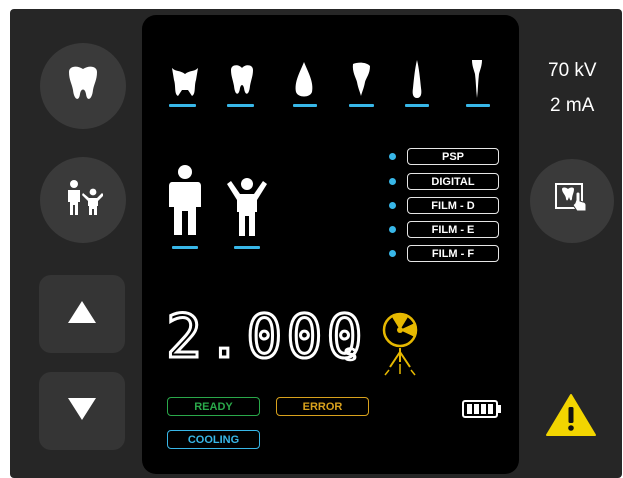 This screenshot has height=478, width=623. What do you see at coordinates (361, 105) in the screenshot?
I see `tooth-upper-incisor-underline` at bounding box center [361, 105].